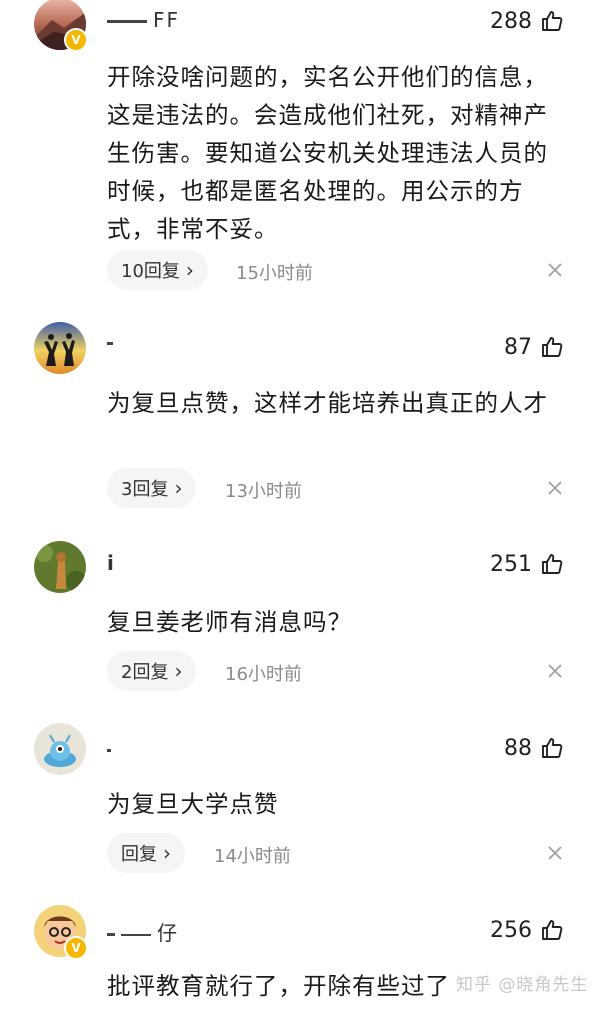 Image resolution: width=600 pixels, height=1009 pixels. I want to click on replies-button: 回复 ›, so click(146, 853).